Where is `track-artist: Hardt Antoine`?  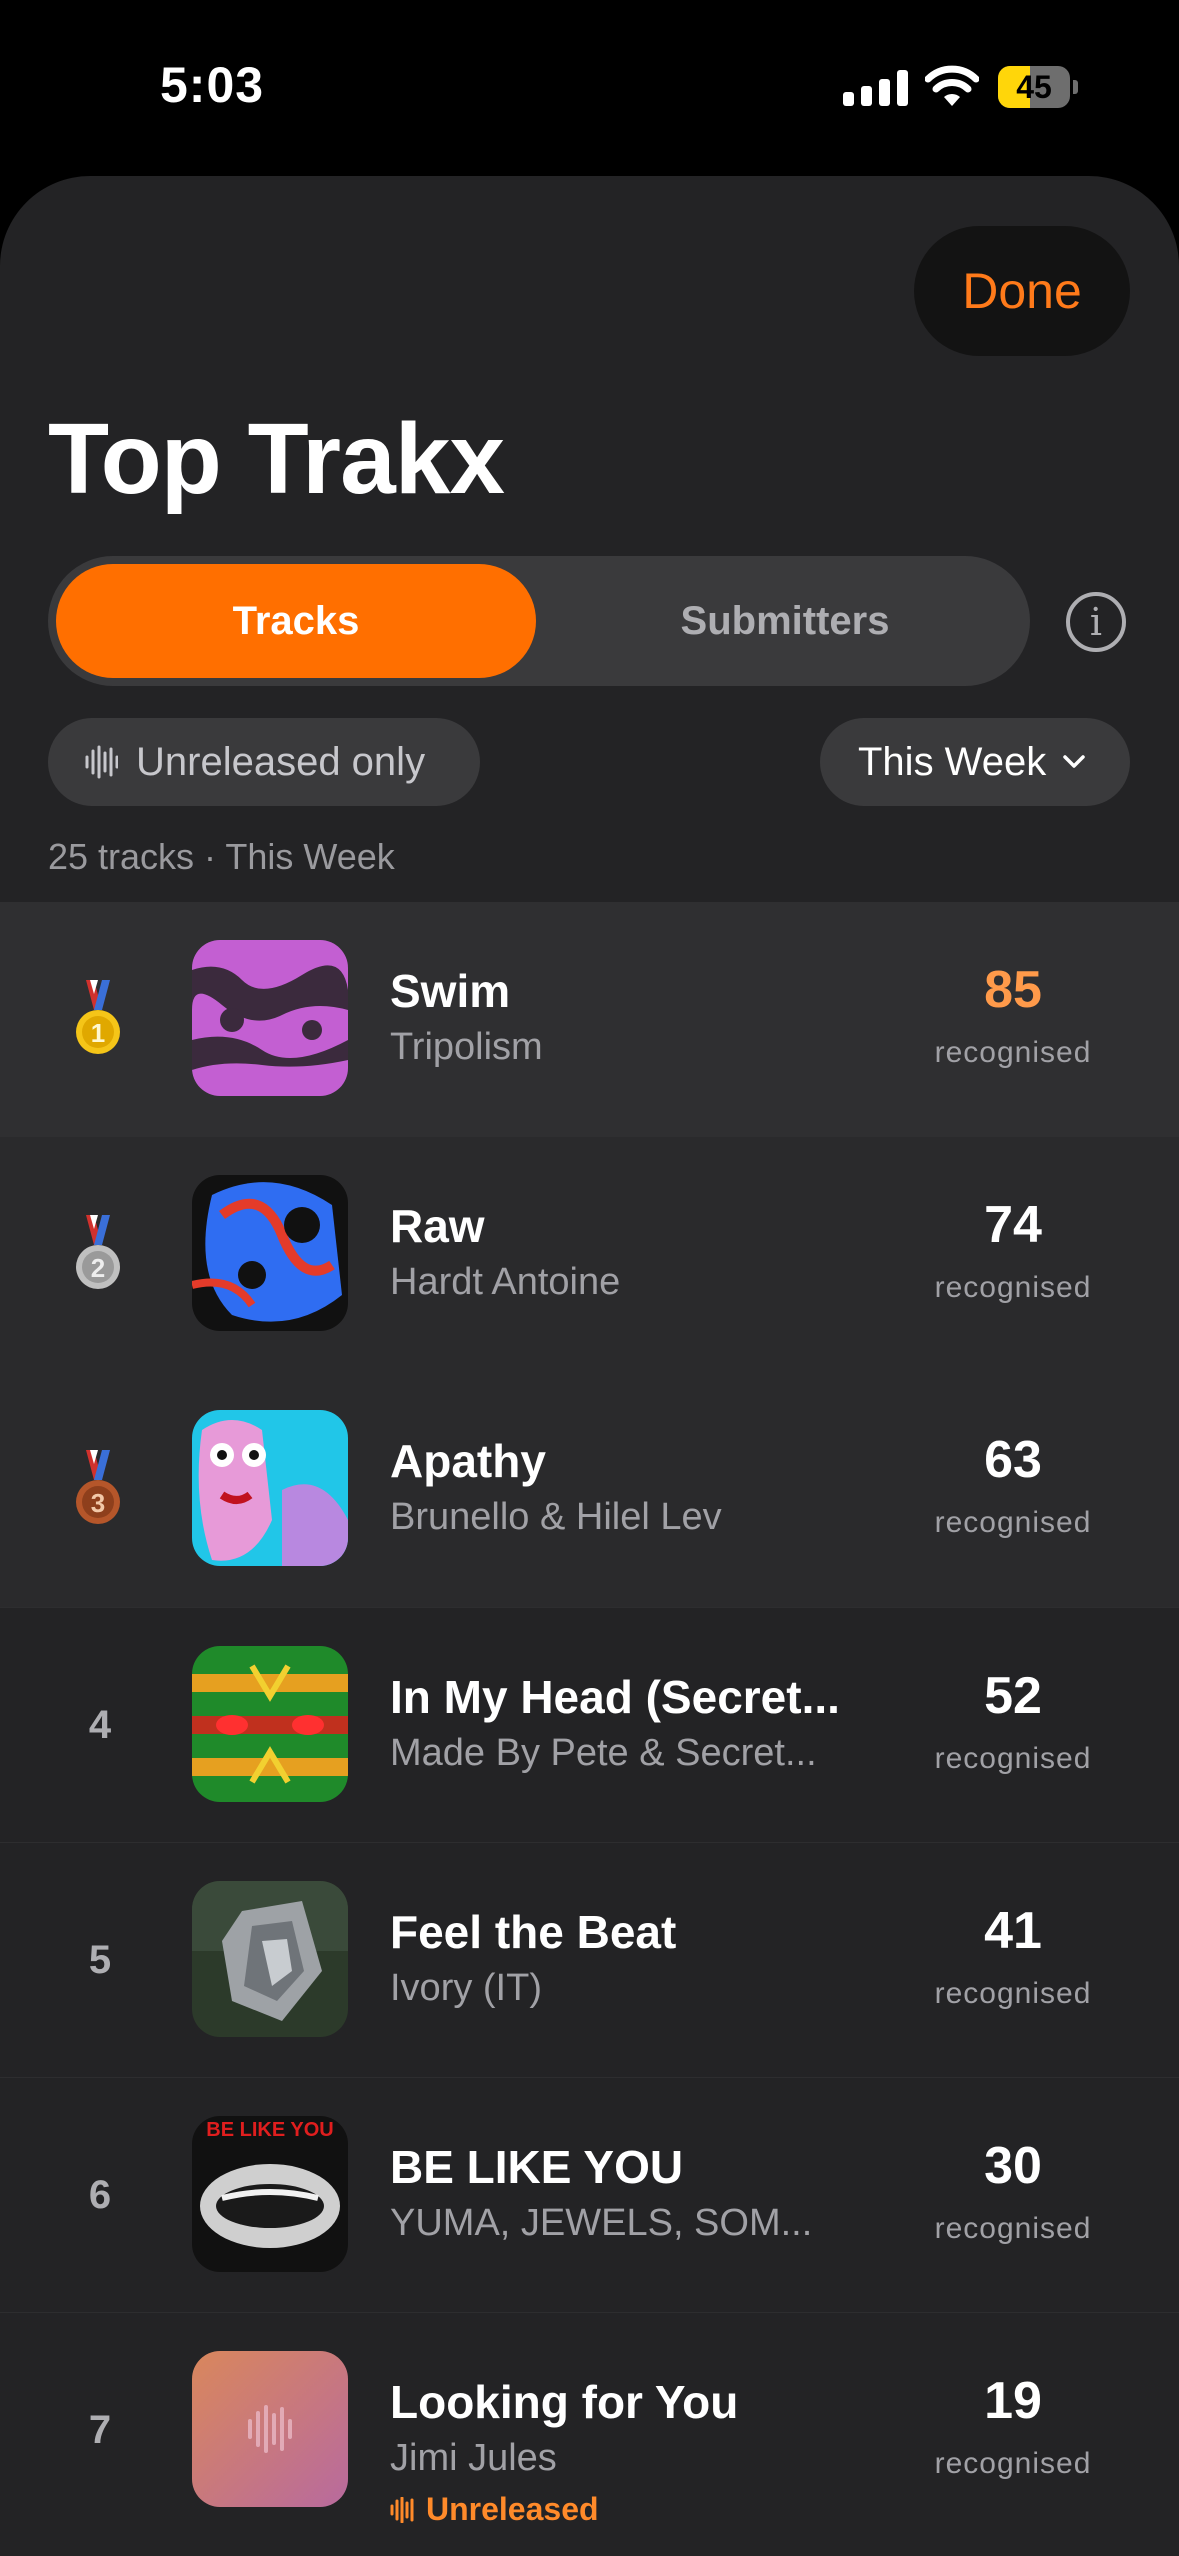 track-artist: Hardt Antoine is located at coordinates (505, 1282).